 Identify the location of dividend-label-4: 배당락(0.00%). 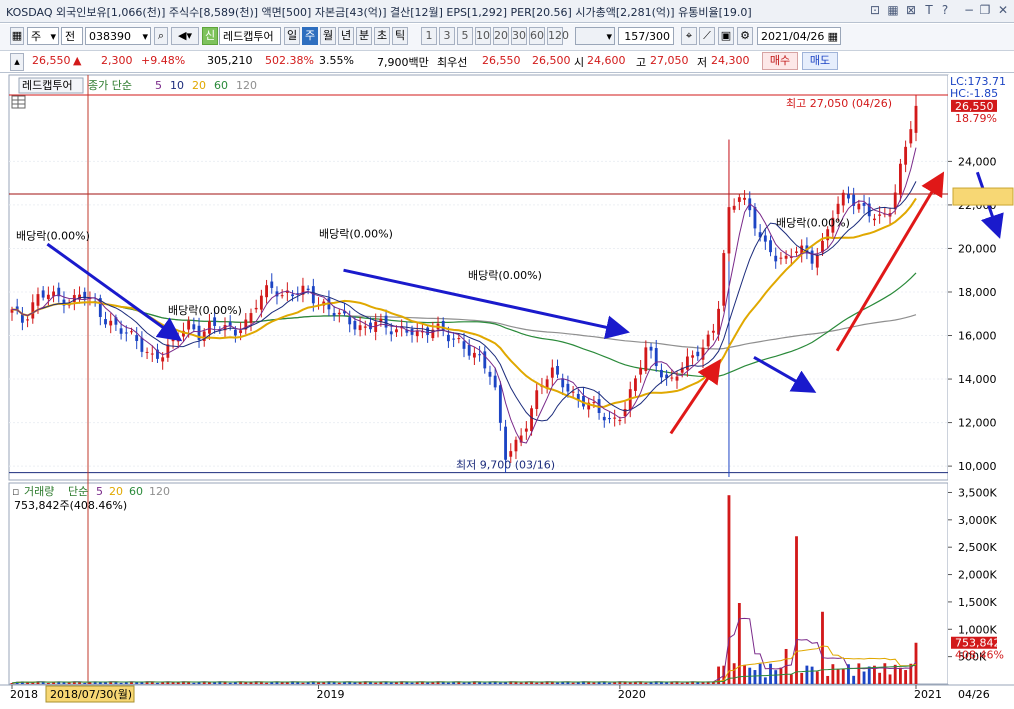
(813, 223).